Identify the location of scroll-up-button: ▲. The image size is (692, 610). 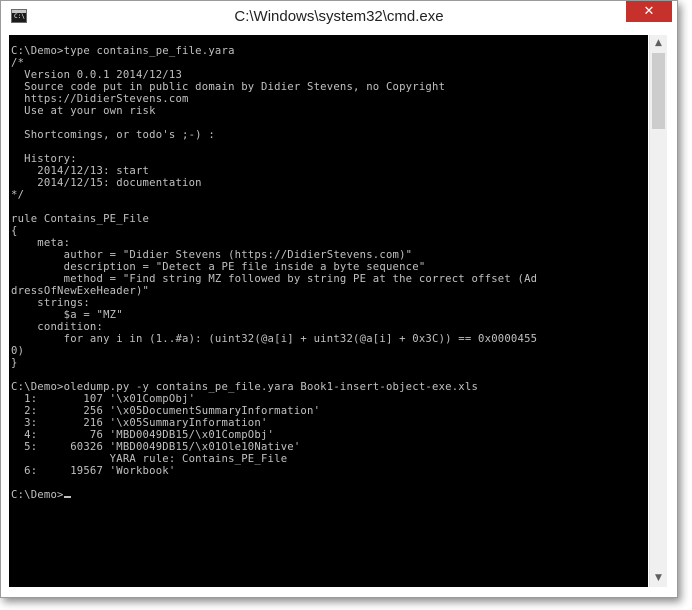
(658, 43).